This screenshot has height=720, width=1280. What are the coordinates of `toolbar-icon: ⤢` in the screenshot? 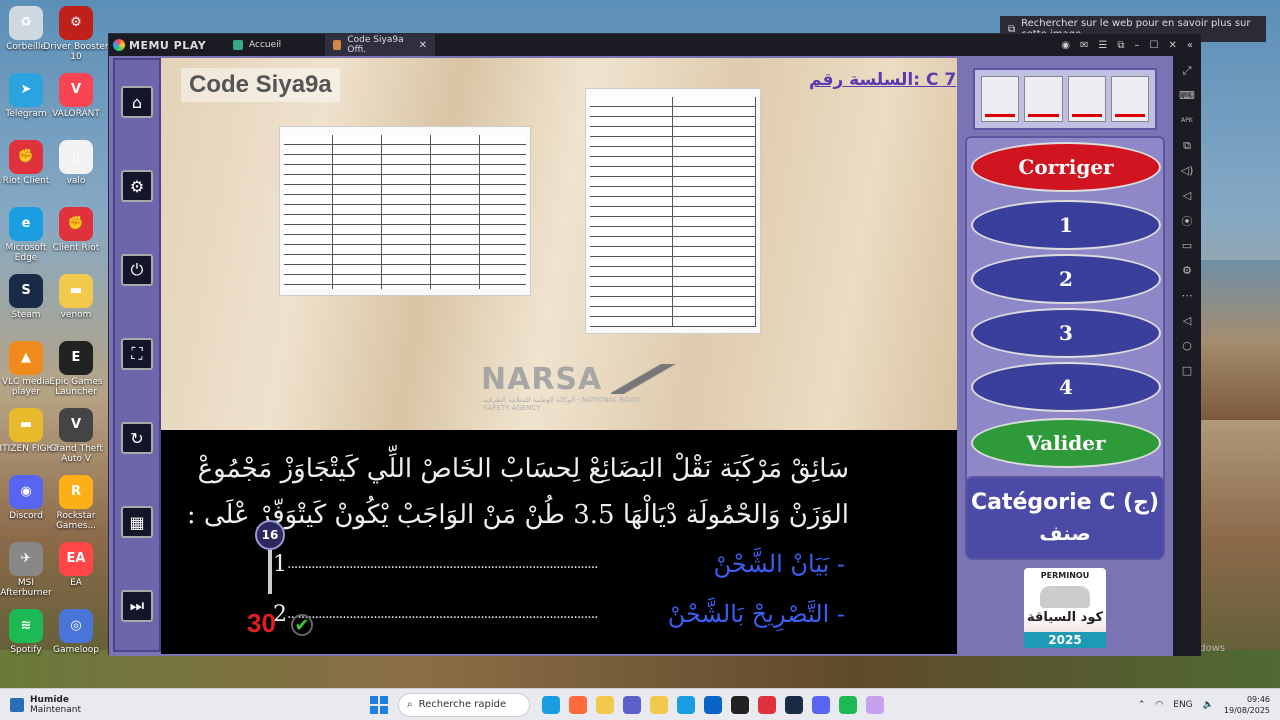 It's located at (1187, 70).